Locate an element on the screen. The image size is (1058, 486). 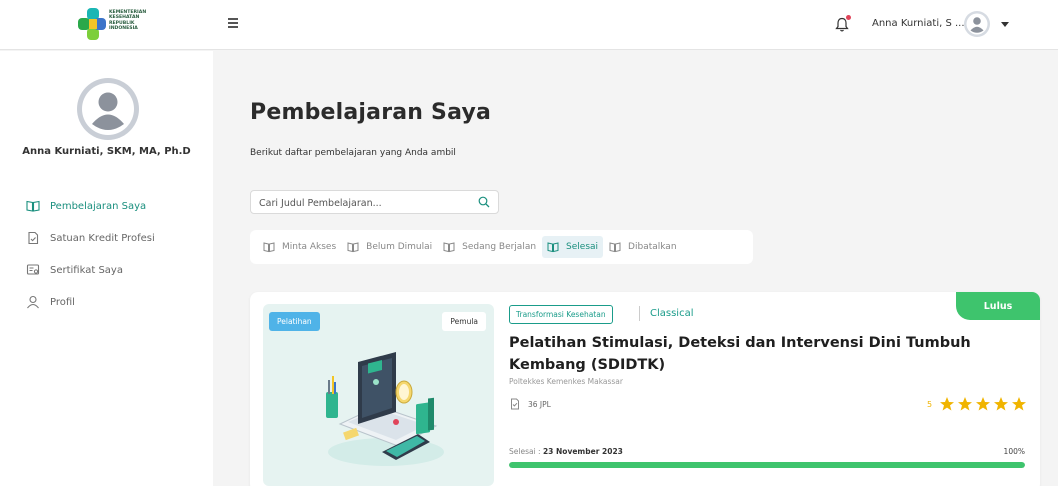
search-box is located at coordinates (374, 202).